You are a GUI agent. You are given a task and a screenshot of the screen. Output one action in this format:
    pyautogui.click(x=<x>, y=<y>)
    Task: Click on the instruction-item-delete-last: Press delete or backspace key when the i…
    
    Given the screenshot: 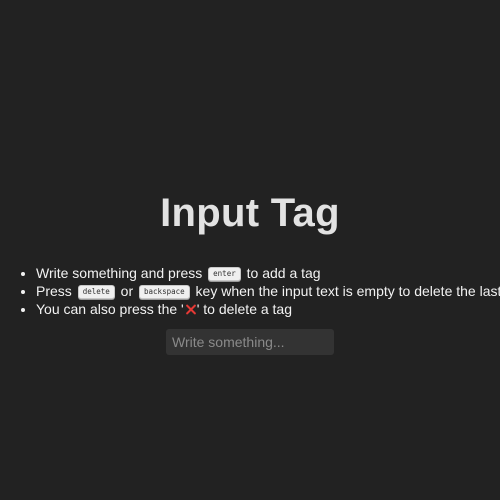 What is the action you would take?
    pyautogui.click(x=268, y=291)
    